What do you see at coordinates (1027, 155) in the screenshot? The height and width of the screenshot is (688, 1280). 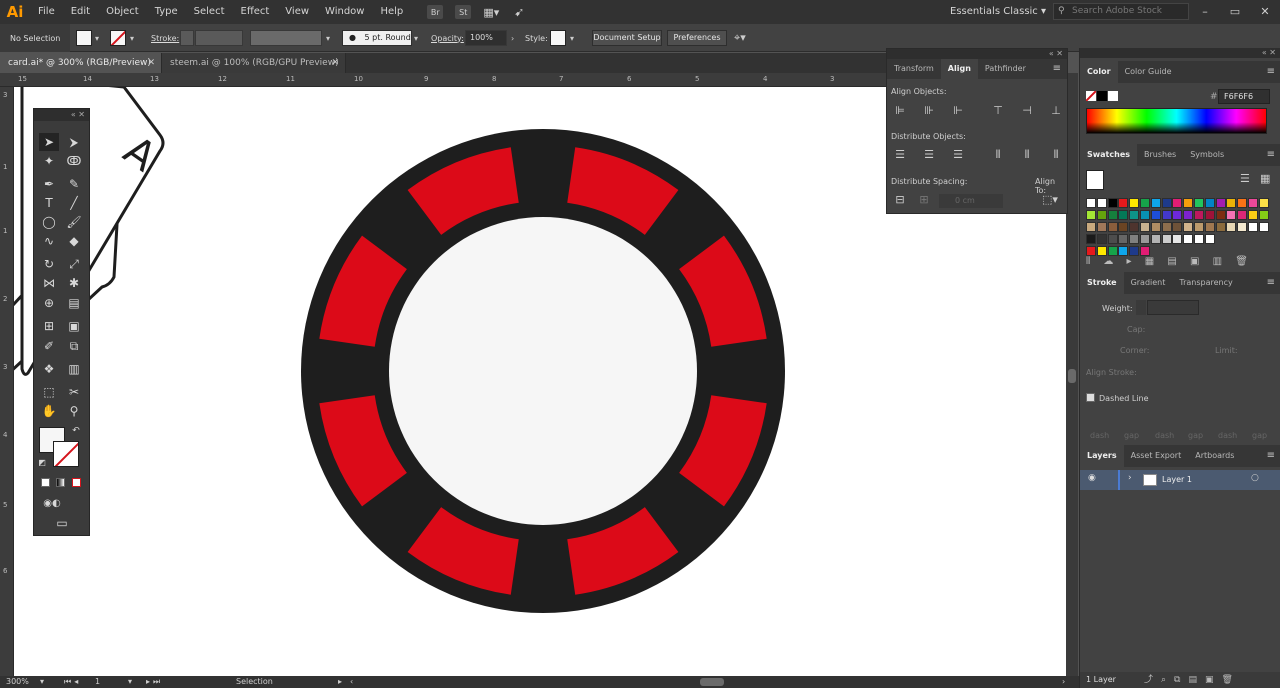 I see `horizontal-distribute-center-icon: ⫴` at bounding box center [1027, 155].